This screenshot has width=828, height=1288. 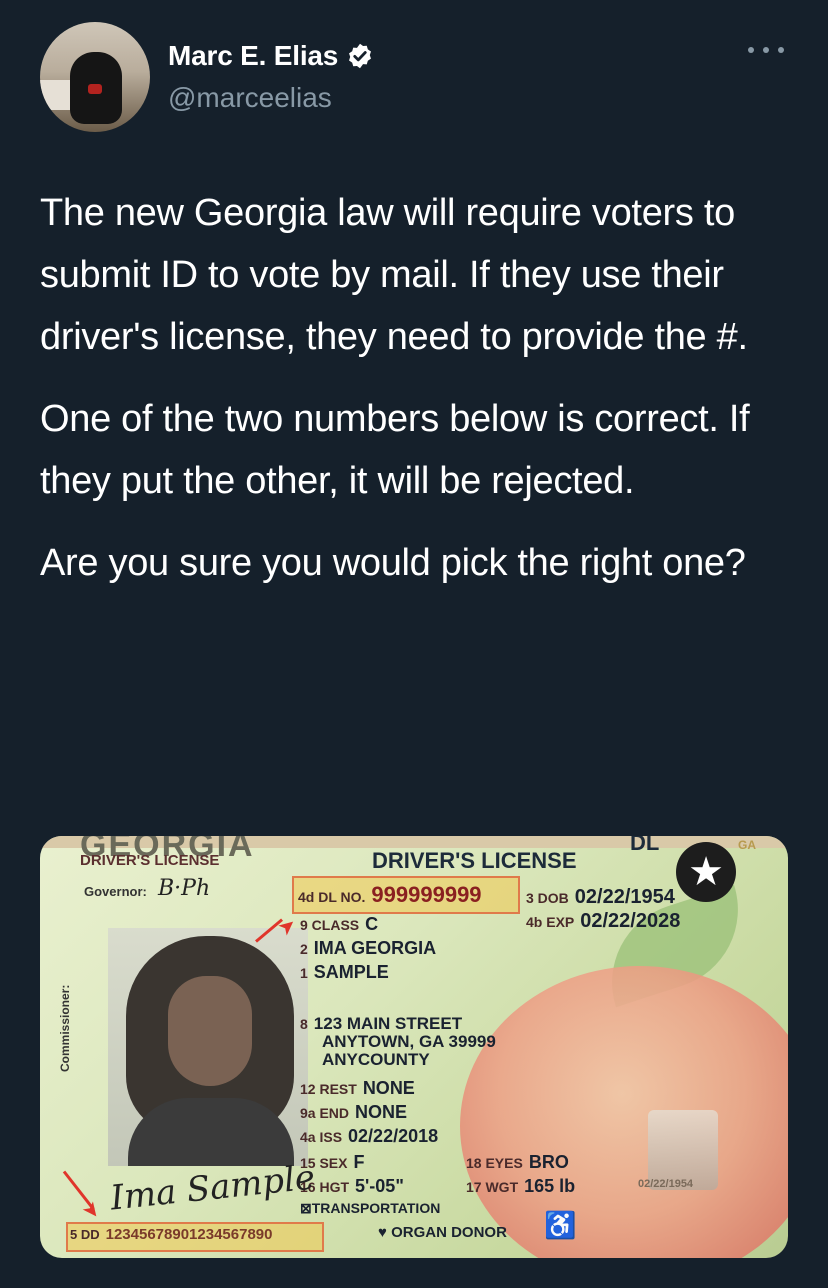 I want to click on dd-field: 5 DD 12345678901234567890, so click(x=171, y=1234).